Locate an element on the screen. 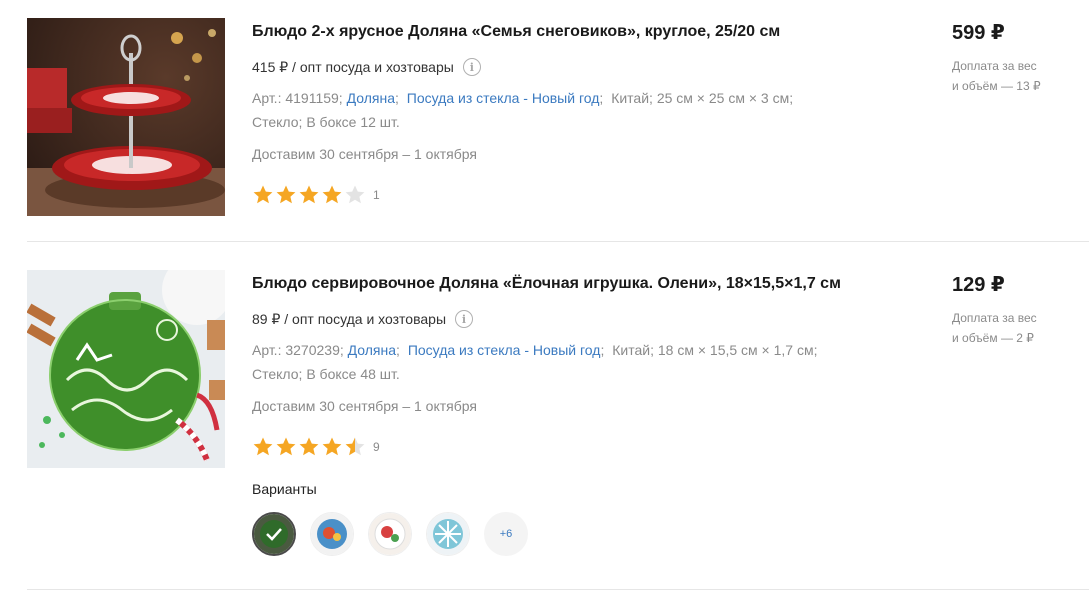 The image size is (1089, 613). dimensions: 25 см × 25 см × 3 см; is located at coordinates (725, 98).